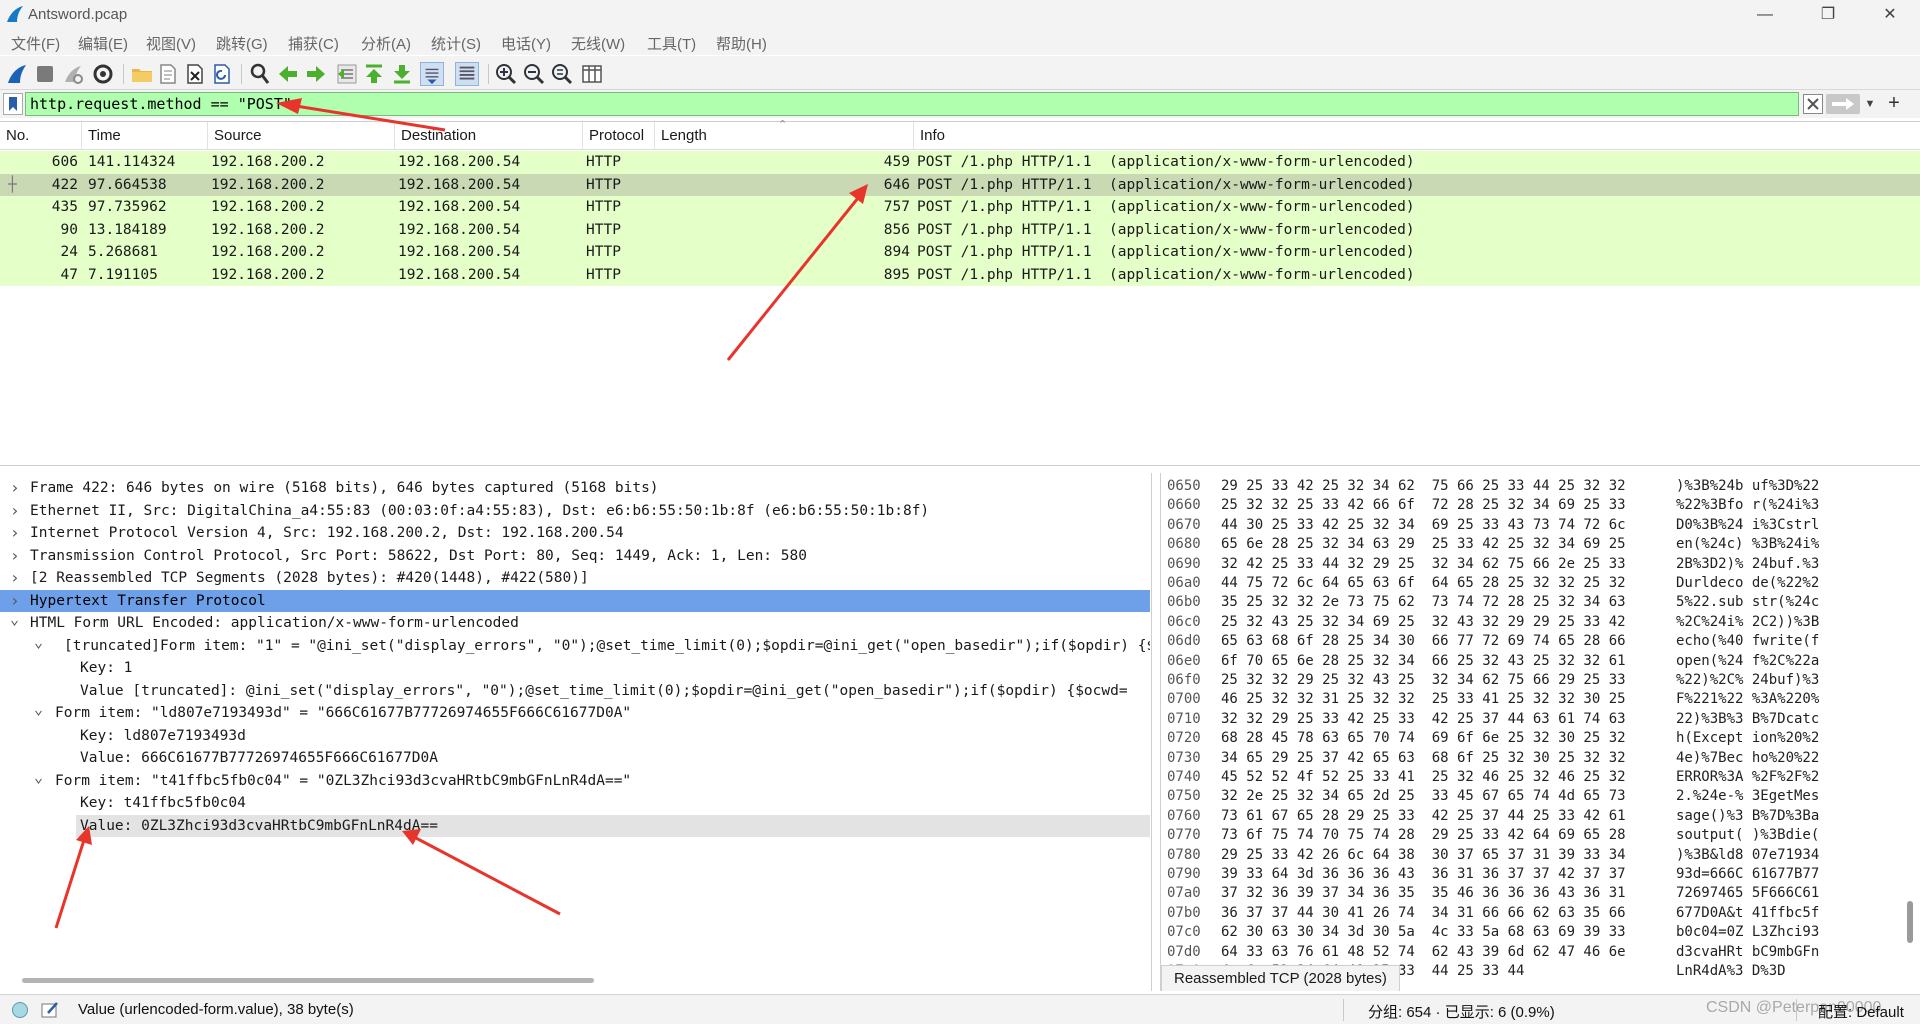 The image size is (1920, 1024). I want to click on menu-statistics: 统计(S), so click(456, 43).